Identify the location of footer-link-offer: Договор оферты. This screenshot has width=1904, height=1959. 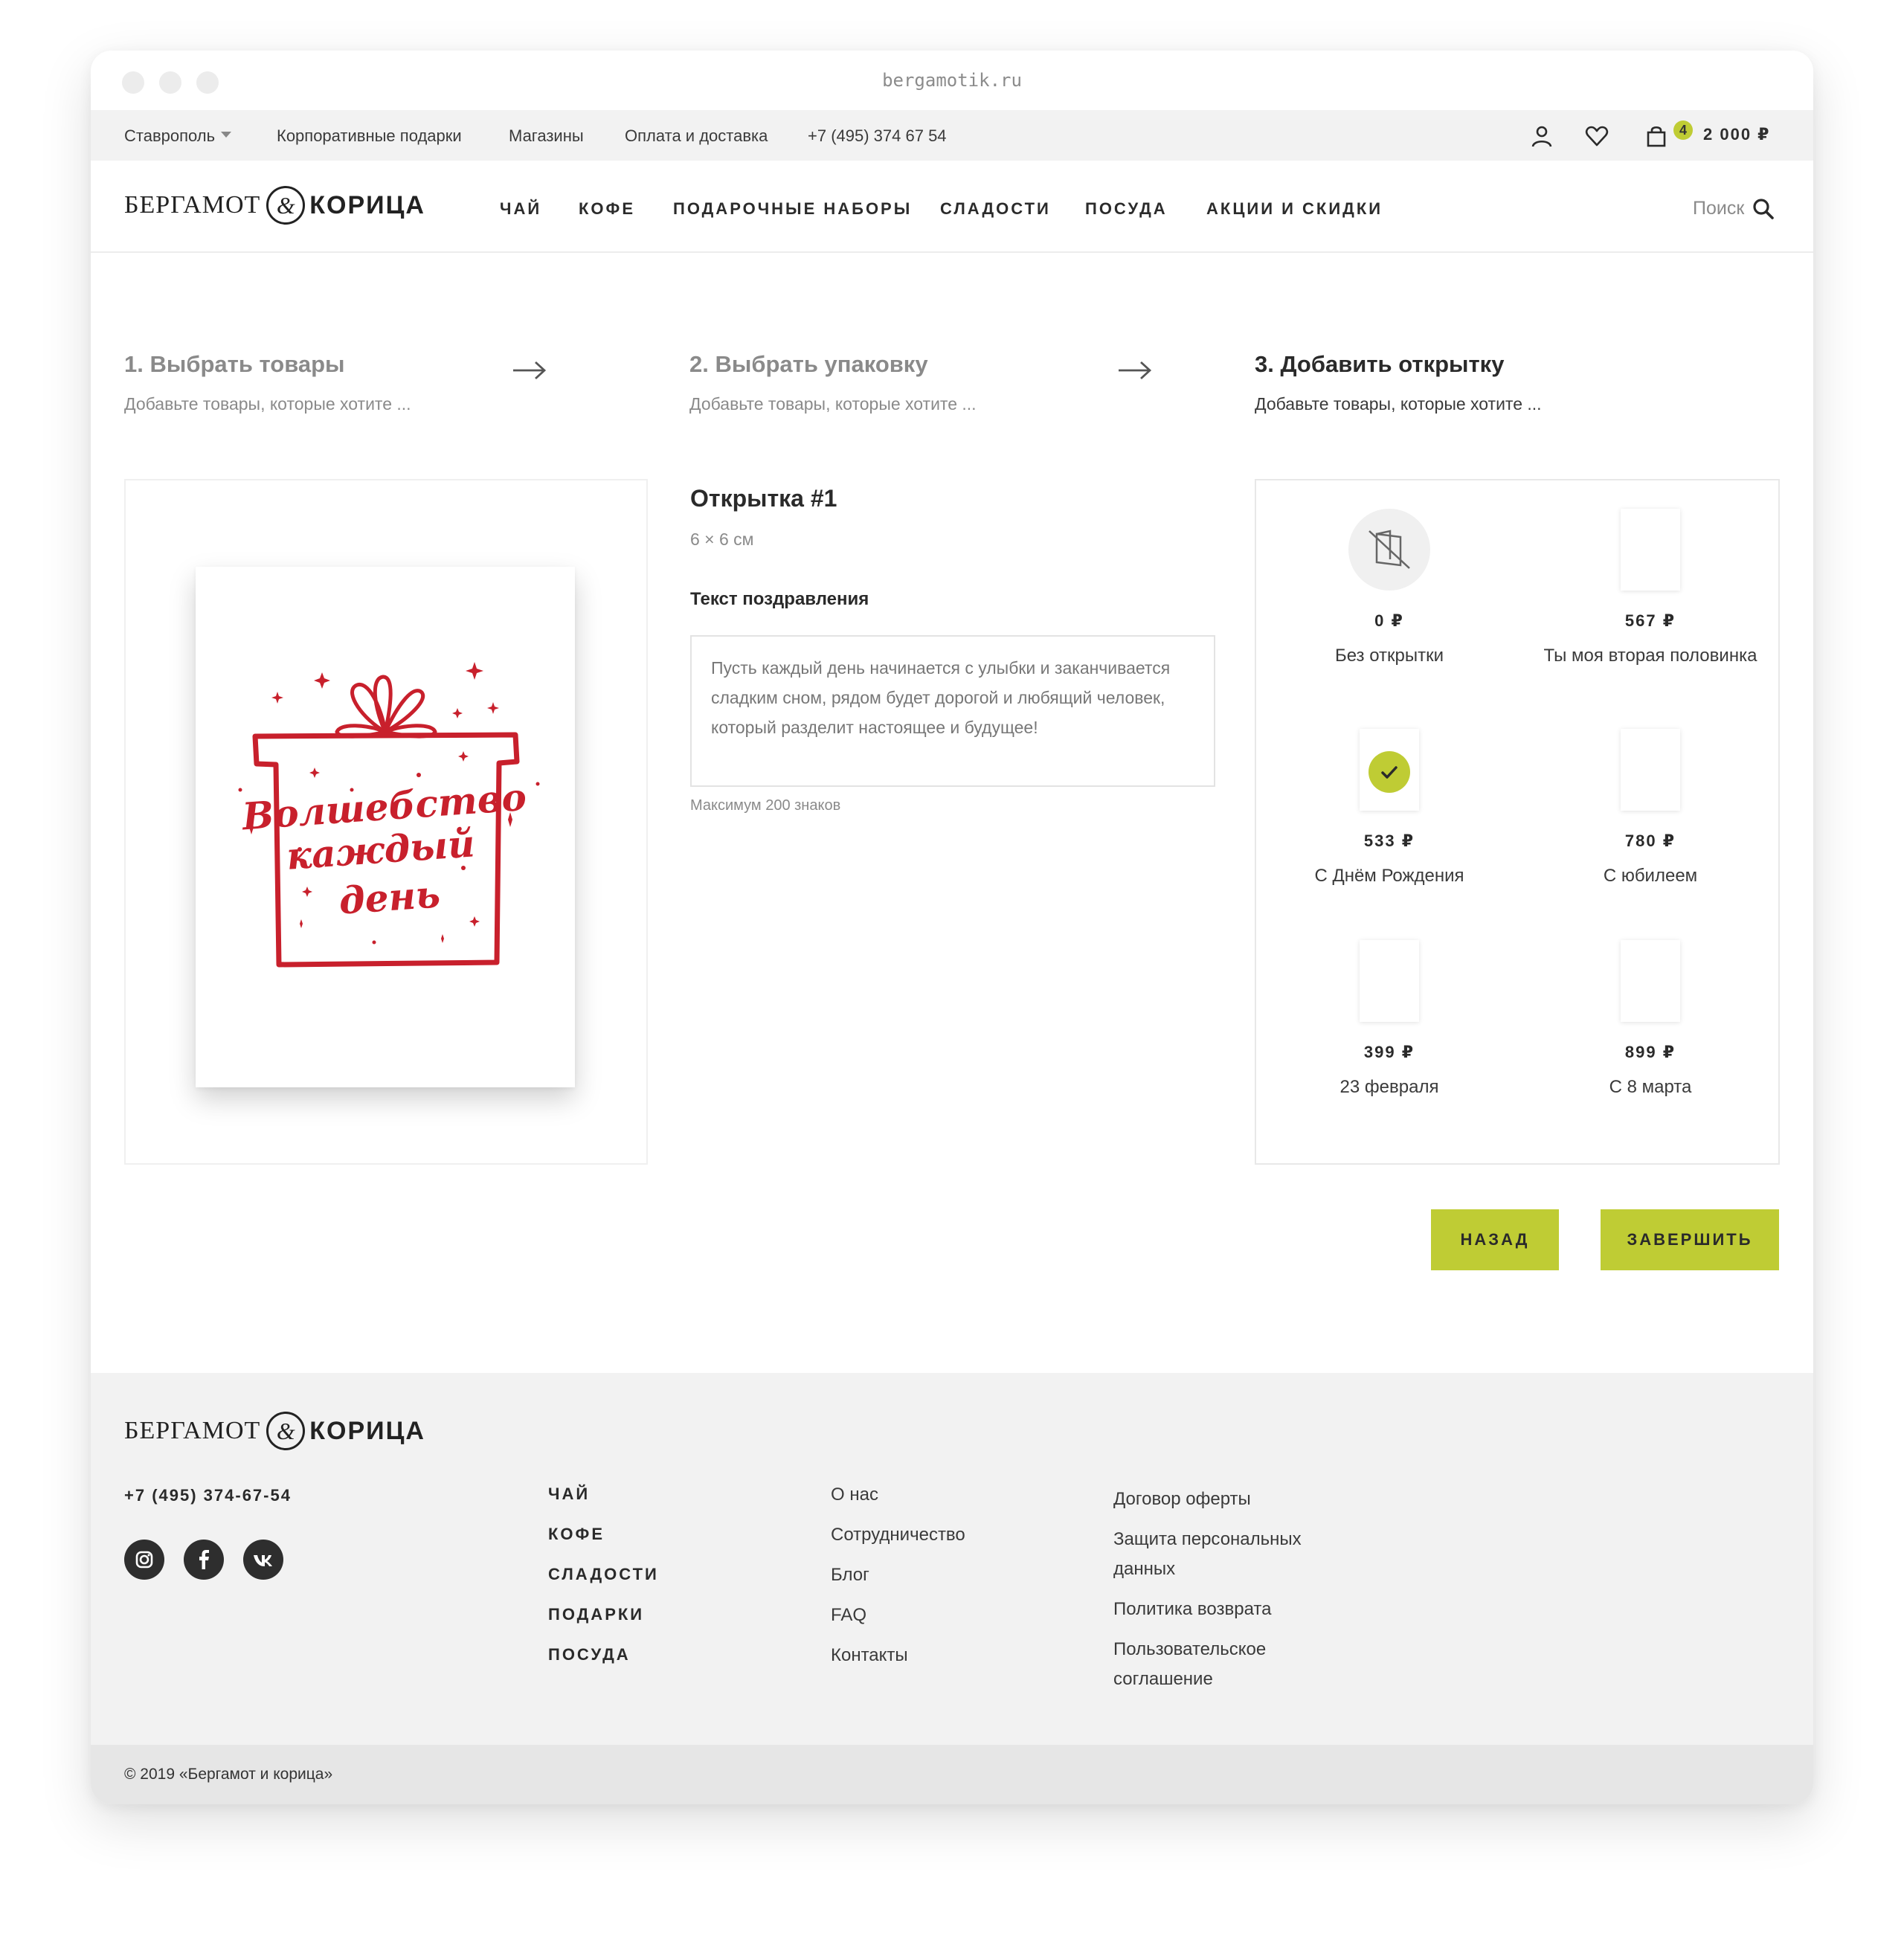
(1232, 1499).